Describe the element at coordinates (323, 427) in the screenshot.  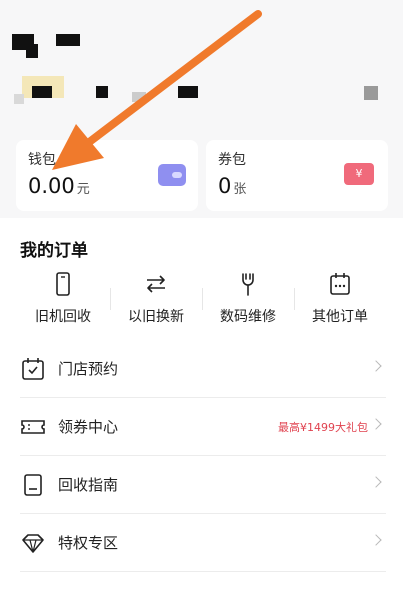
I see `coupon-promo-text: 最高¥1499大礼包` at that location.